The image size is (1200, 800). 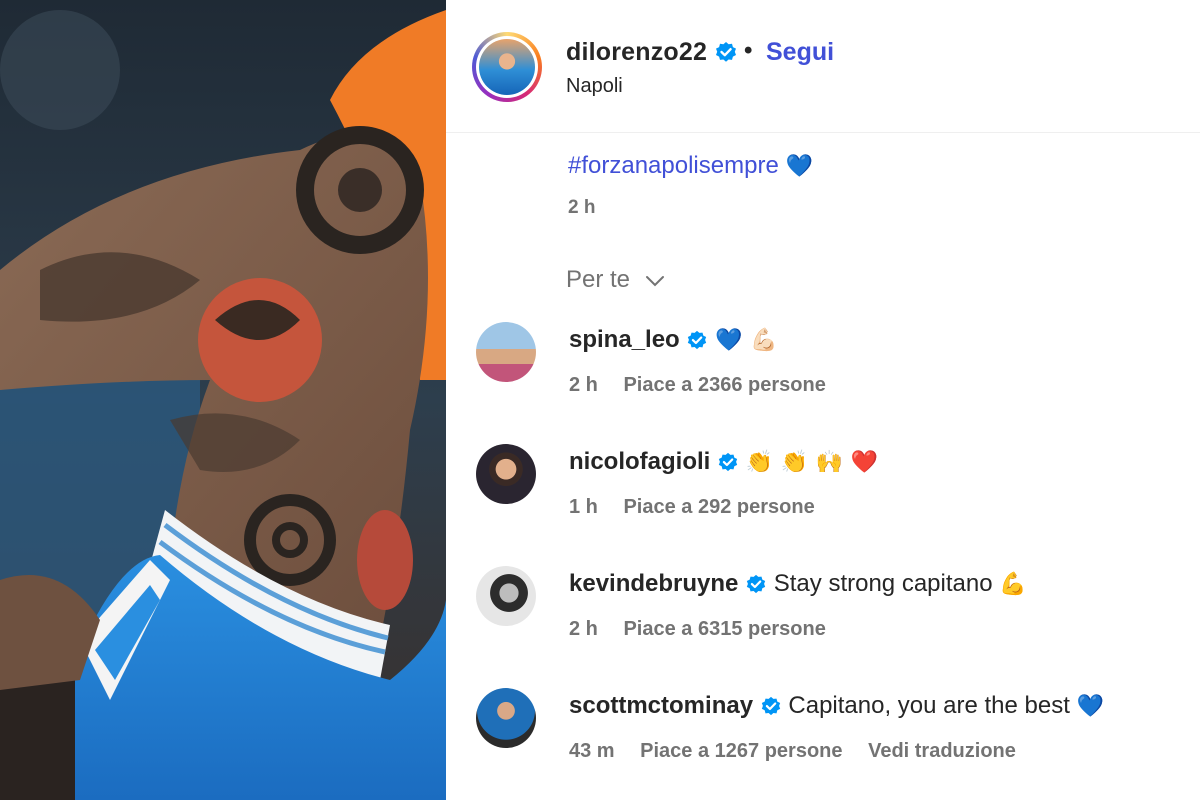 I want to click on comments-filter-dropdown: Per te, so click(x=615, y=280).